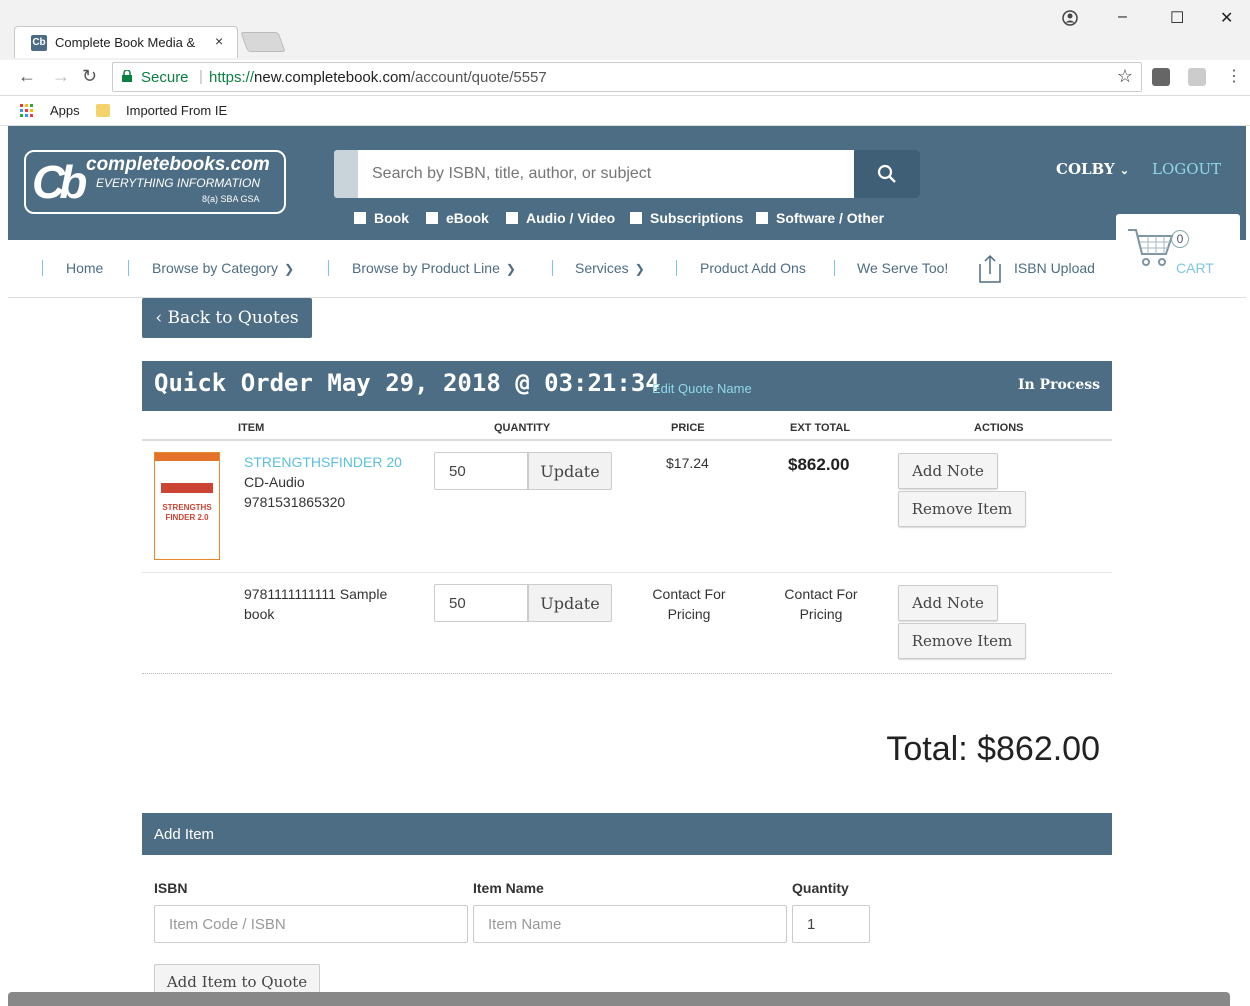 This screenshot has width=1250, height=1006. What do you see at coordinates (61, 76) in the screenshot?
I see `forward-arrow-icon: →` at bounding box center [61, 76].